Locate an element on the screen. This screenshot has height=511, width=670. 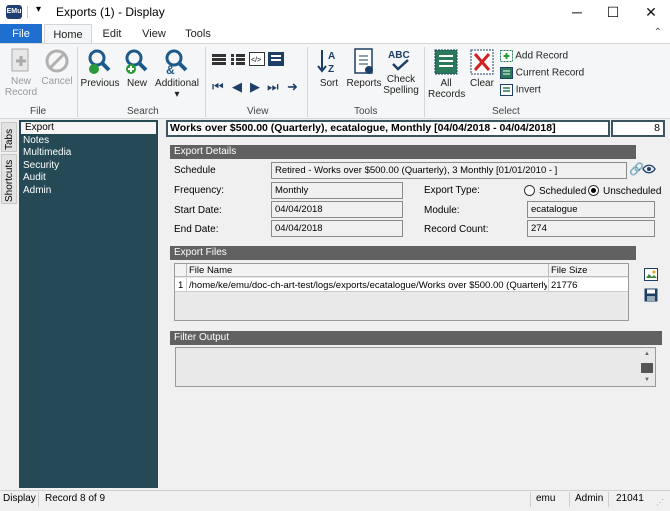
collapse-ribbon-icon: ⌃ is located at coordinates (658, 32).